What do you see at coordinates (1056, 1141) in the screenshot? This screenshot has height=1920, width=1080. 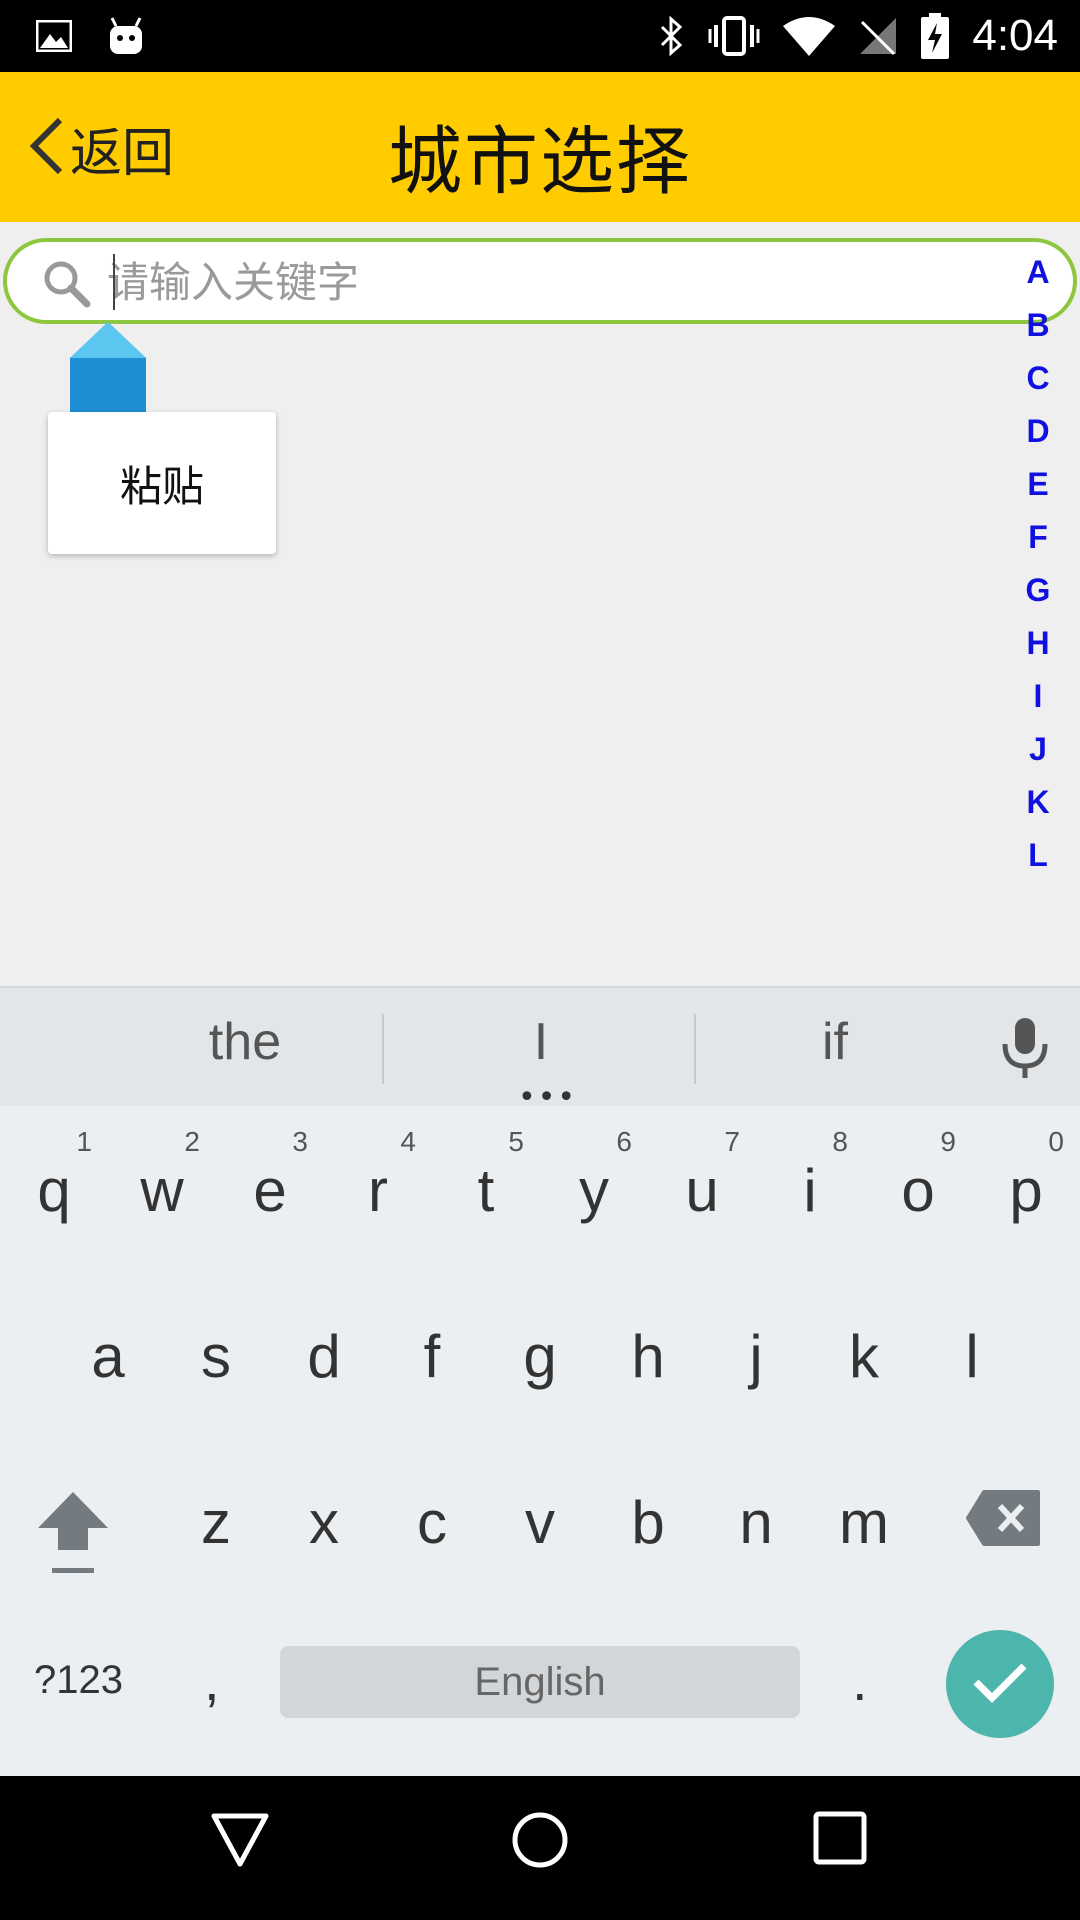 I see `key-hint: 0` at bounding box center [1056, 1141].